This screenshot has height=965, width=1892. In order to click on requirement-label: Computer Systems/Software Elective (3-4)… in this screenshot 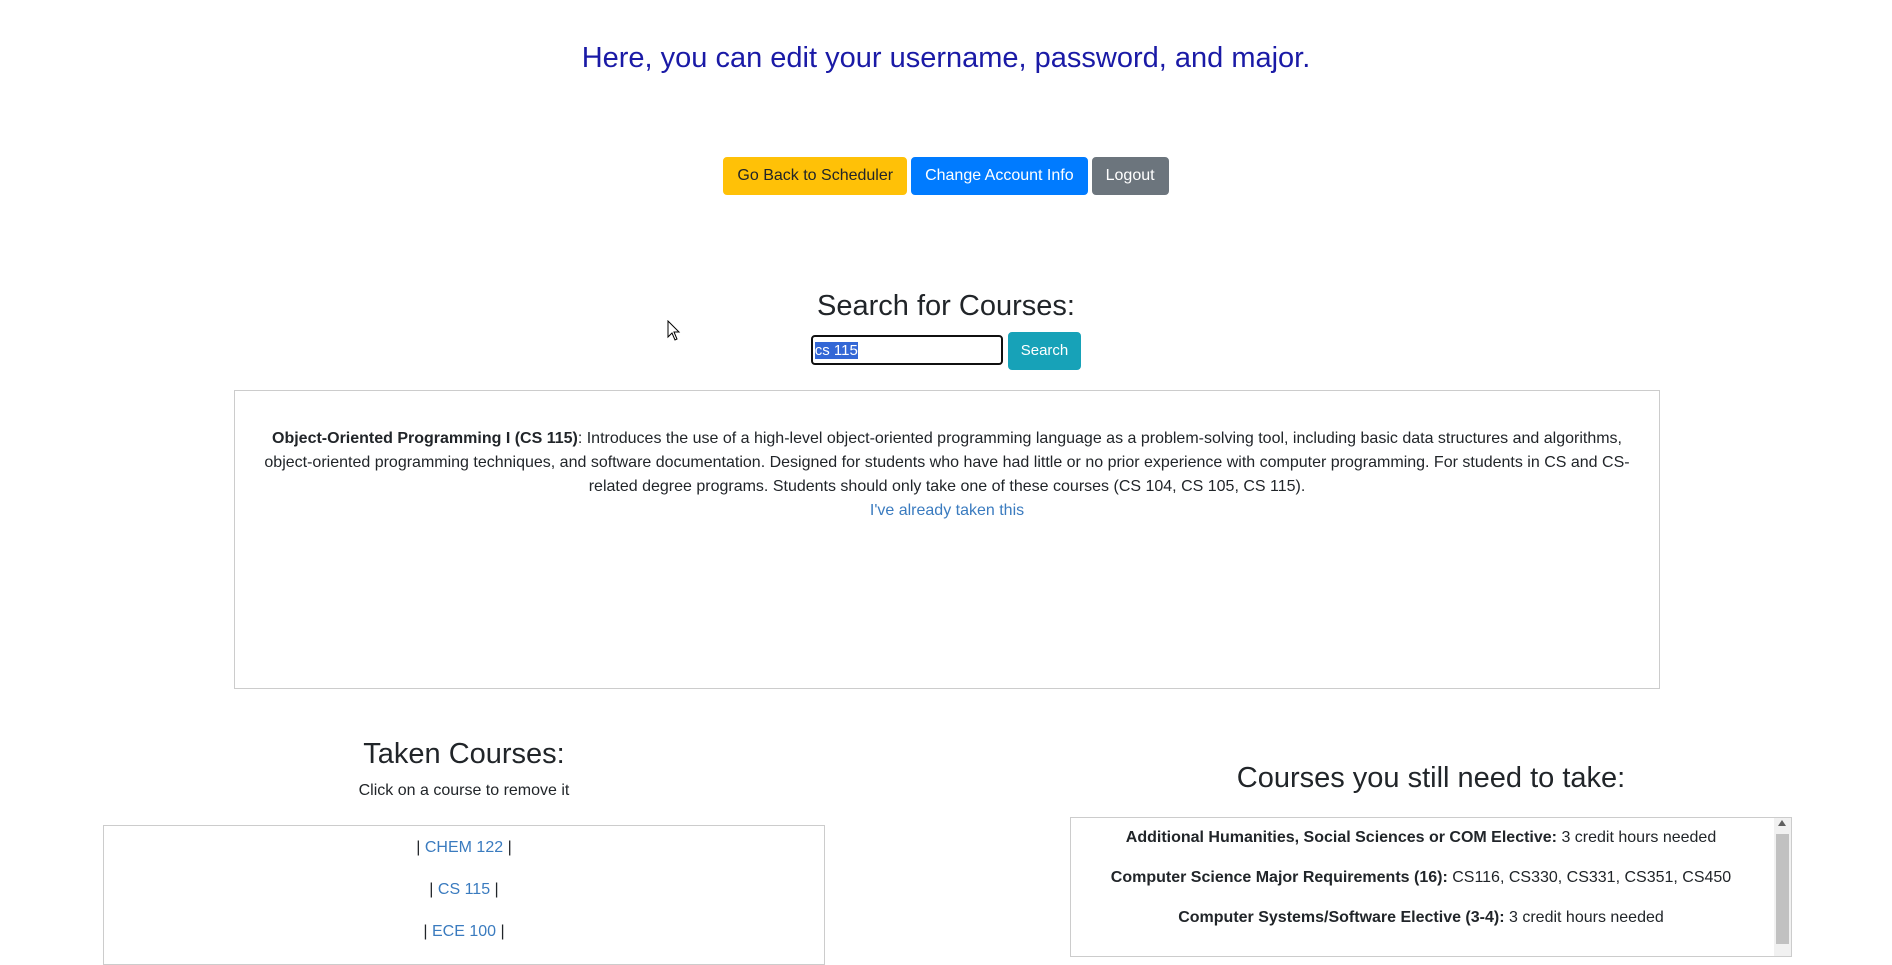, I will do `click(1341, 917)`.